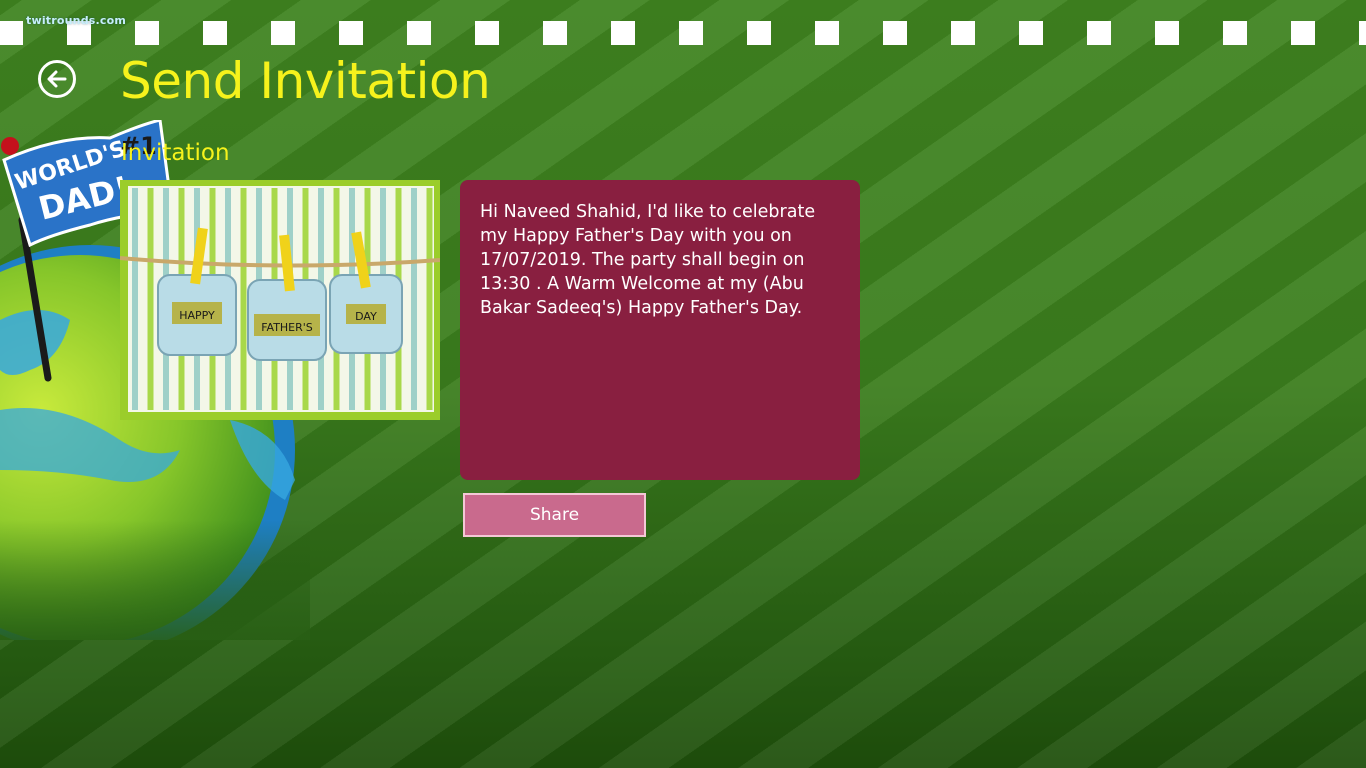 Image resolution: width=1366 pixels, height=768 pixels. What do you see at coordinates (554, 515) in the screenshot?
I see `share-button: Share` at bounding box center [554, 515].